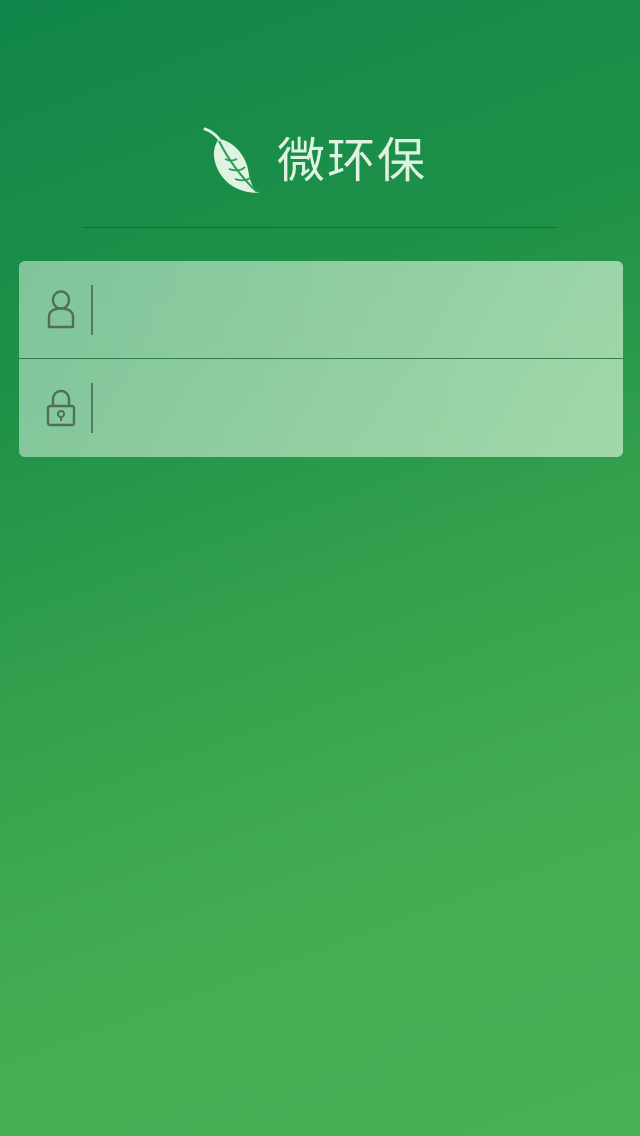  Describe the element at coordinates (354, 407) in the screenshot. I see `password-field` at that location.